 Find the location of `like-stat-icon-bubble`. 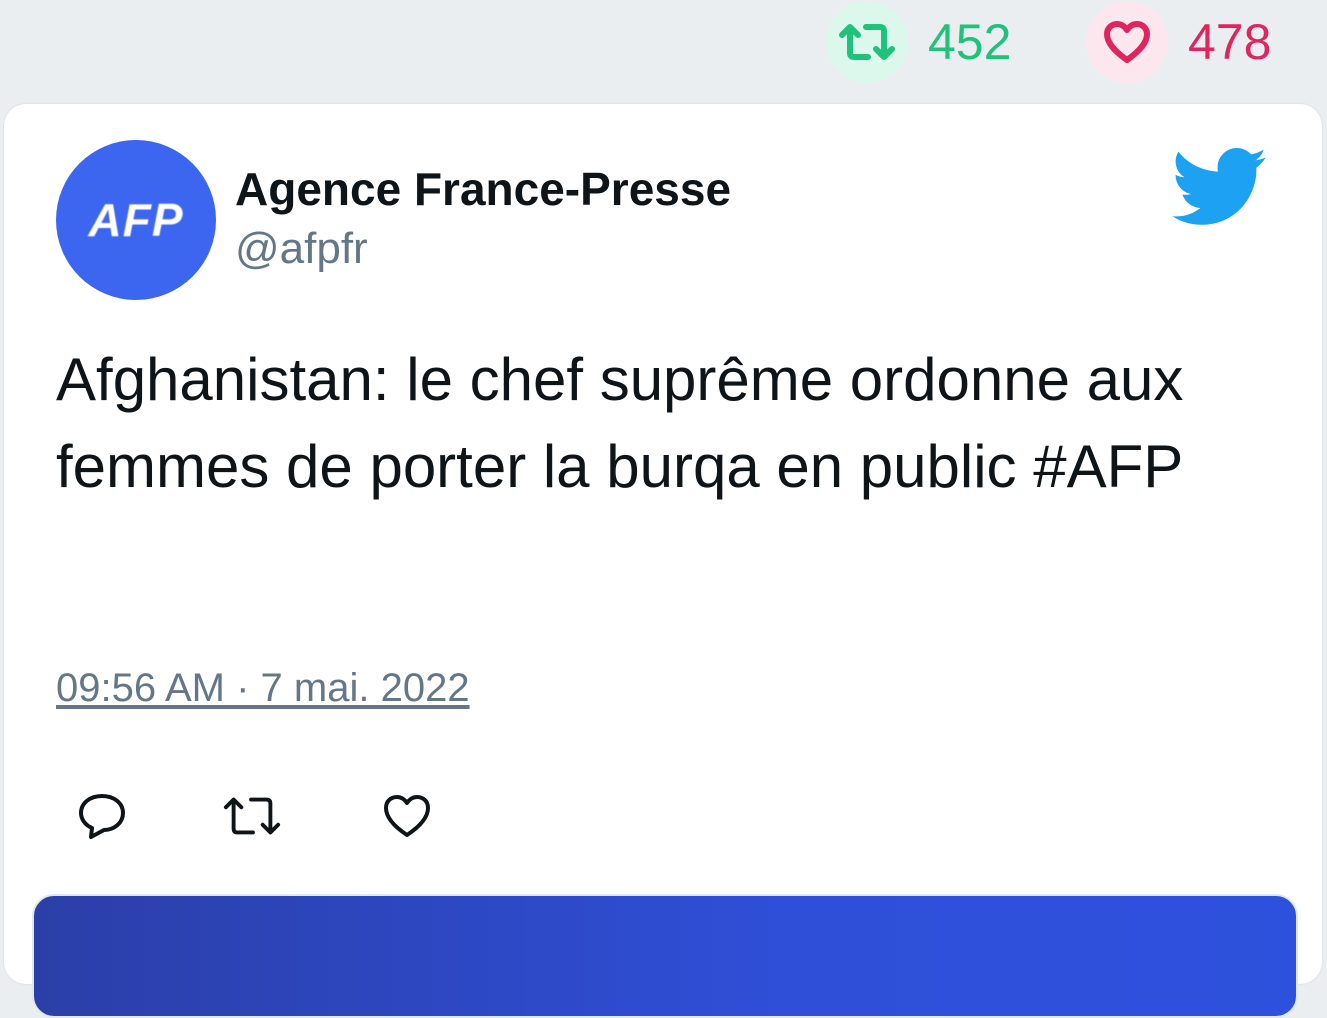

like-stat-icon-bubble is located at coordinates (1127, 42).